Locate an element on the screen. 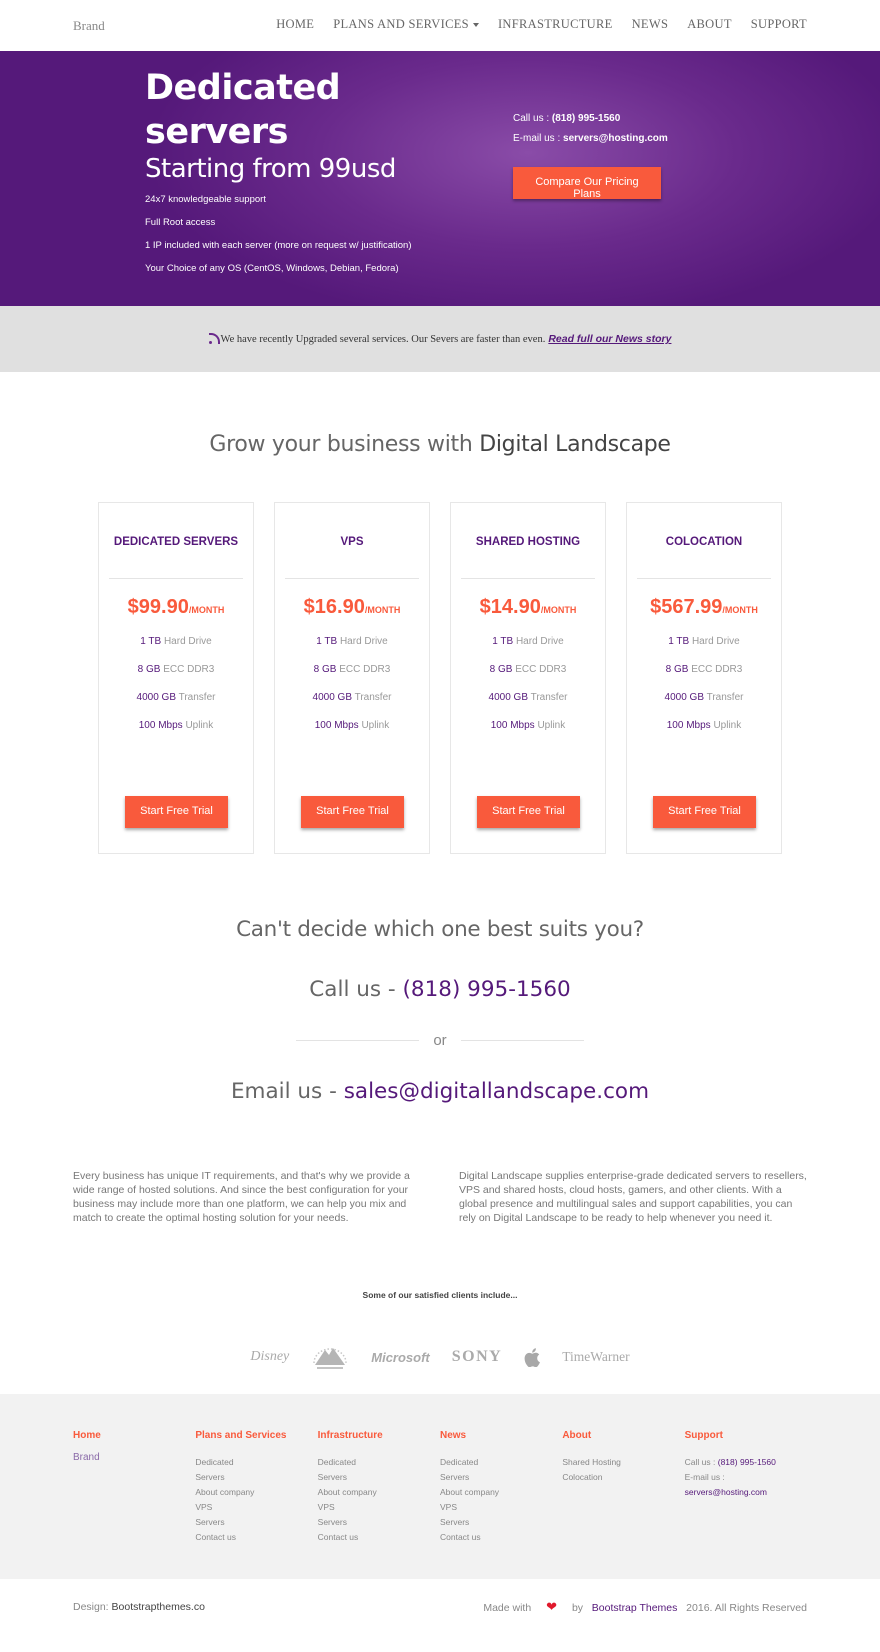 Image resolution: width=880 pixels, height=1652 pixels. bootstrap-themes-link: Bootstrap Themes is located at coordinates (635, 1608).